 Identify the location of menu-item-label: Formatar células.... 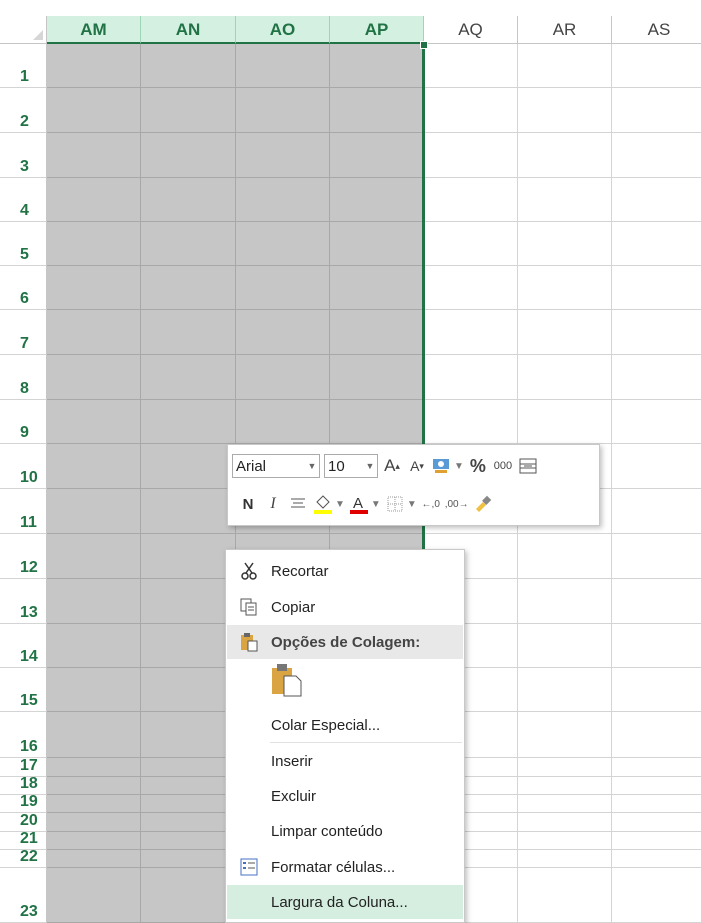
(333, 867).